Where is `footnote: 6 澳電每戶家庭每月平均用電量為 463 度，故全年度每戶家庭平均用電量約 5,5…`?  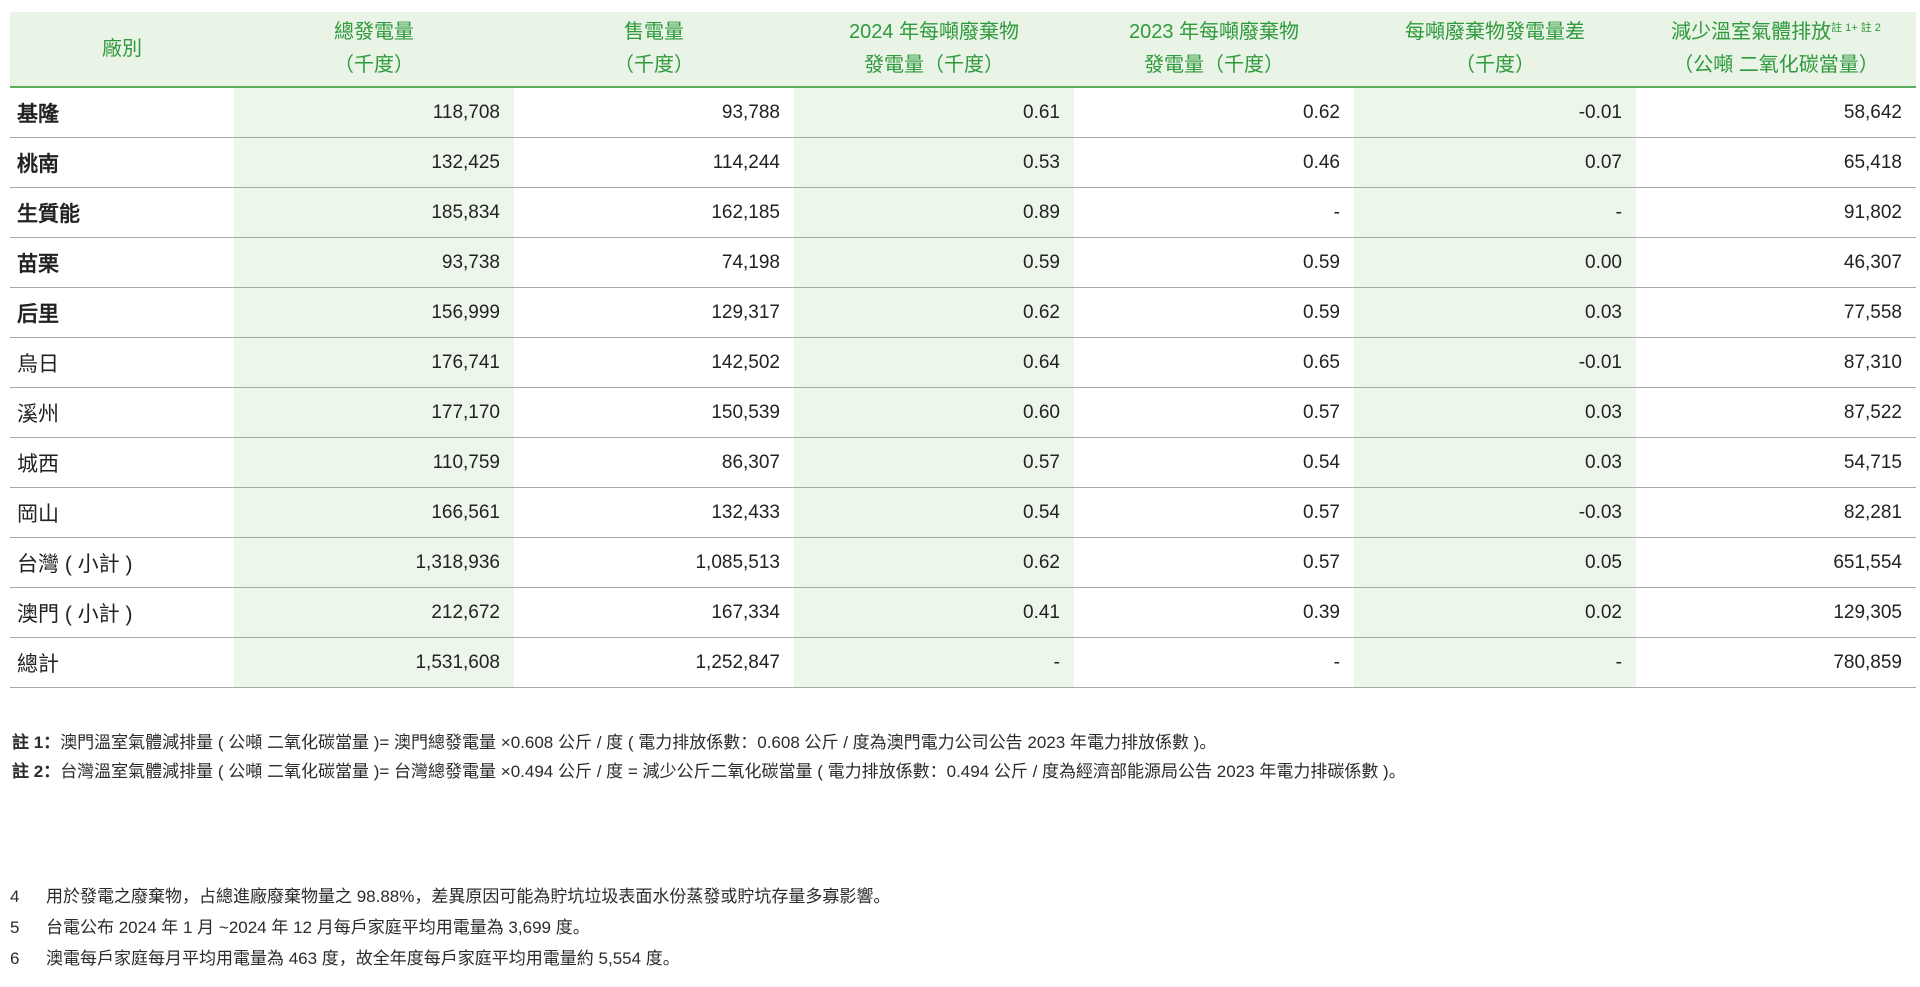 footnote: 6 澳電每戶家庭每月平均用電量為 463 度，故全年度每戶家庭平均用電量約 5,5… is located at coordinates (450, 958).